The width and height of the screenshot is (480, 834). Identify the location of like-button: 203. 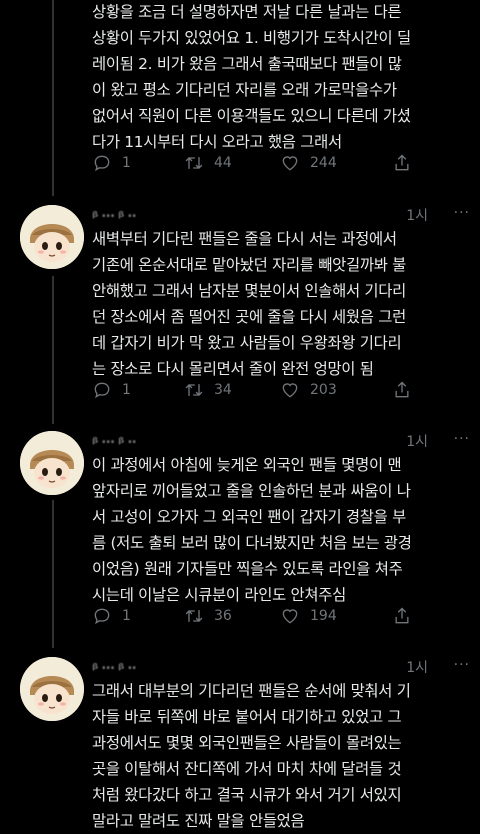
(308, 390).